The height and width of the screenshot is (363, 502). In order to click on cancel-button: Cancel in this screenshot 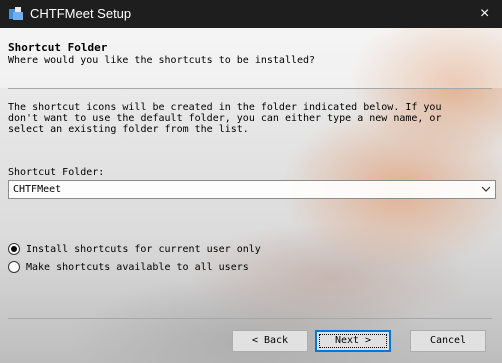, I will do `click(448, 341)`.